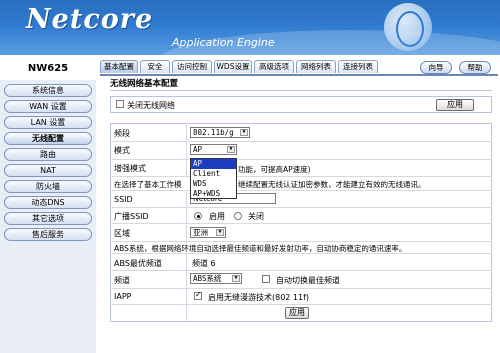  What do you see at coordinates (148, 184) in the screenshot?
I see `notice-text: 在选择了基本工作模` at bounding box center [148, 184].